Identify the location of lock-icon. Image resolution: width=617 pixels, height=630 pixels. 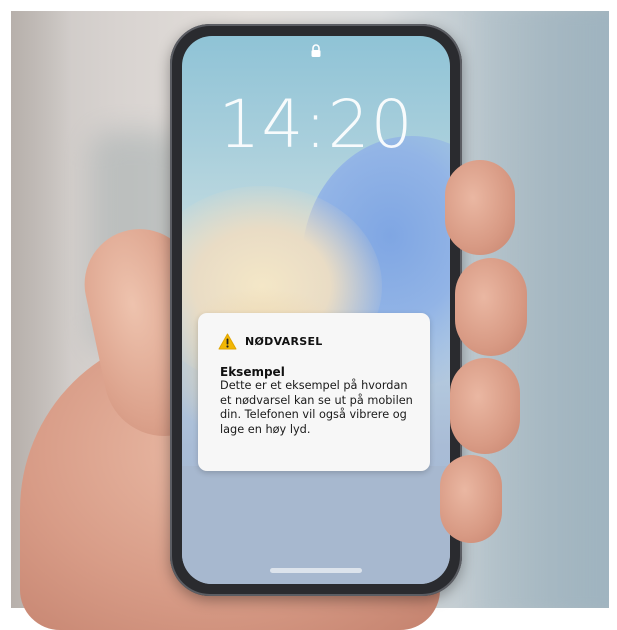
(316, 50).